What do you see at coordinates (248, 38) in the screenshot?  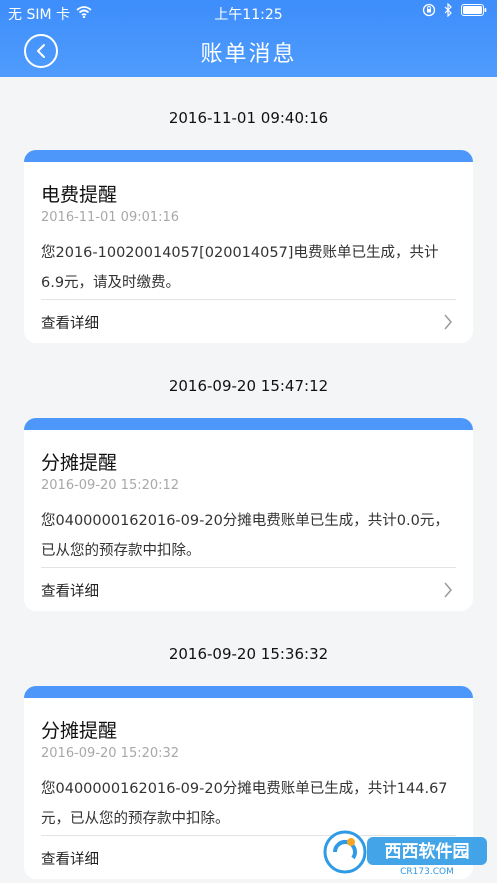 I see `app-header: 无 SIM 卡 上午11:25 账单消息` at bounding box center [248, 38].